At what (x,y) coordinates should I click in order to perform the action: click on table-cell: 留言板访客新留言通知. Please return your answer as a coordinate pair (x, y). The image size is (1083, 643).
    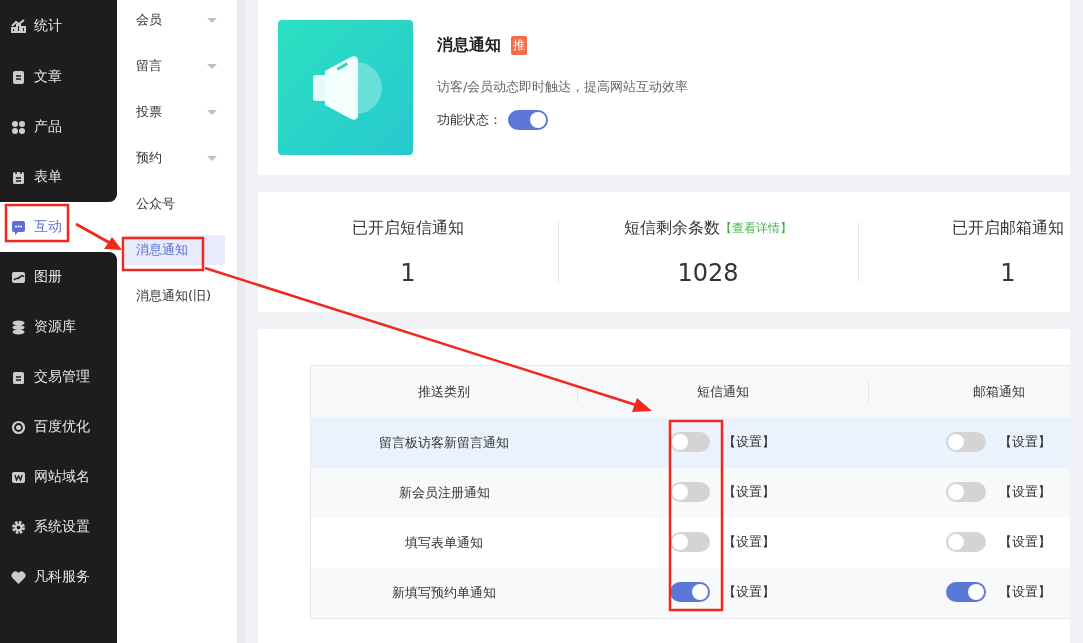
    Looking at the image, I should click on (444, 443).